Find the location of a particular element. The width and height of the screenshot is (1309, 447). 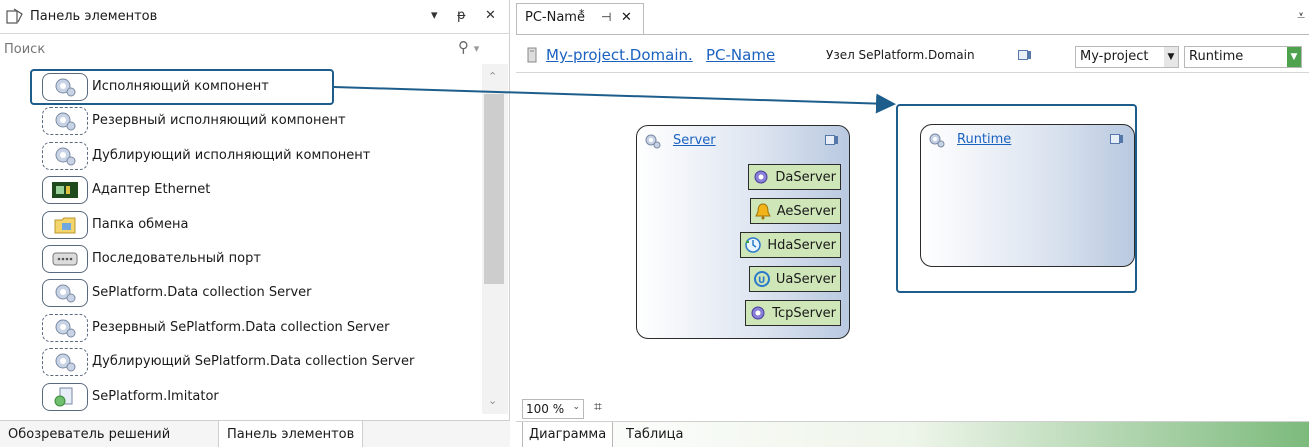

toolbox-icon is located at coordinates (14, 16).